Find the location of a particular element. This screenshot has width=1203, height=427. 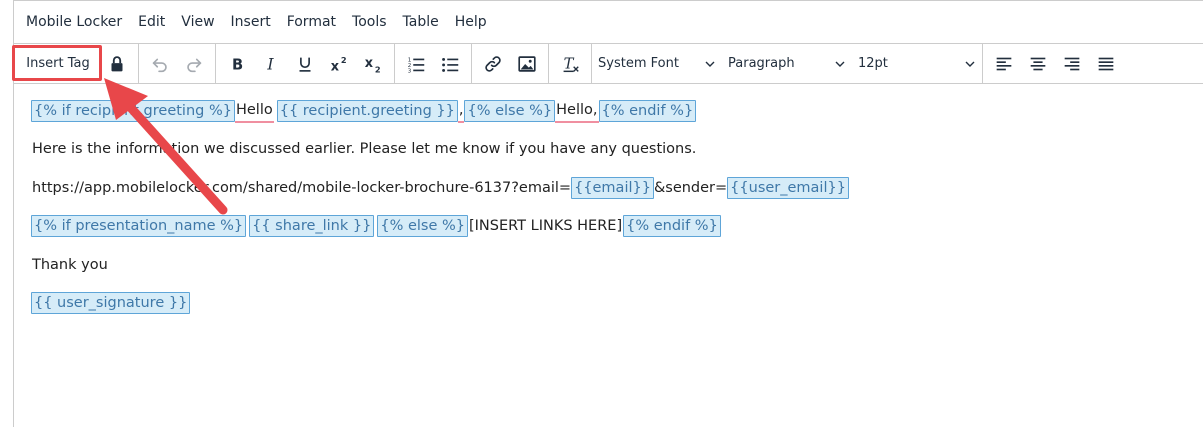

menu-edit: Edit is located at coordinates (151, 22).